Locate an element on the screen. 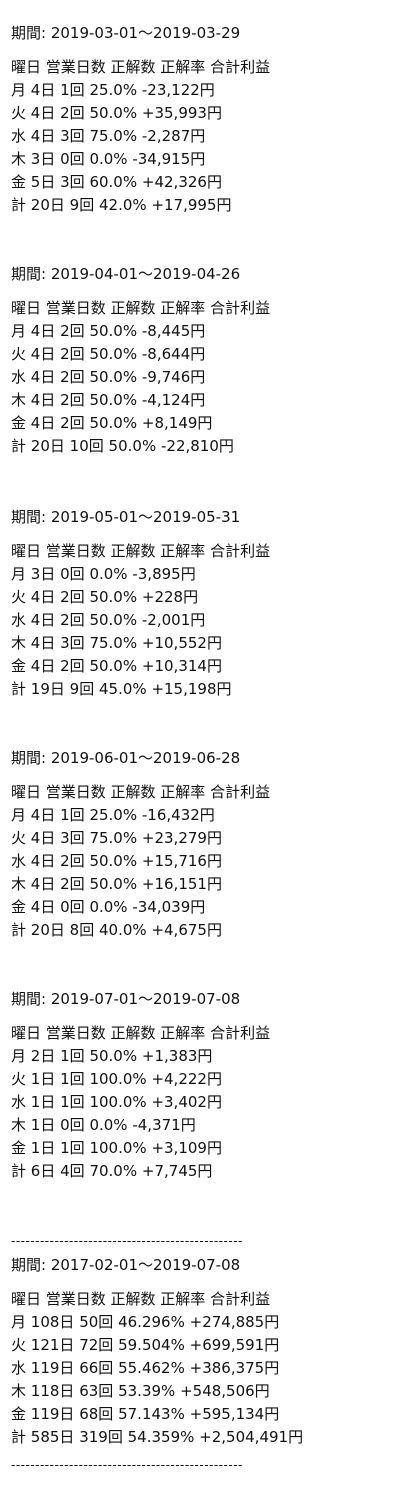  table-row: 水 4日 2回 50.0% -2,001円 is located at coordinates (108, 620).